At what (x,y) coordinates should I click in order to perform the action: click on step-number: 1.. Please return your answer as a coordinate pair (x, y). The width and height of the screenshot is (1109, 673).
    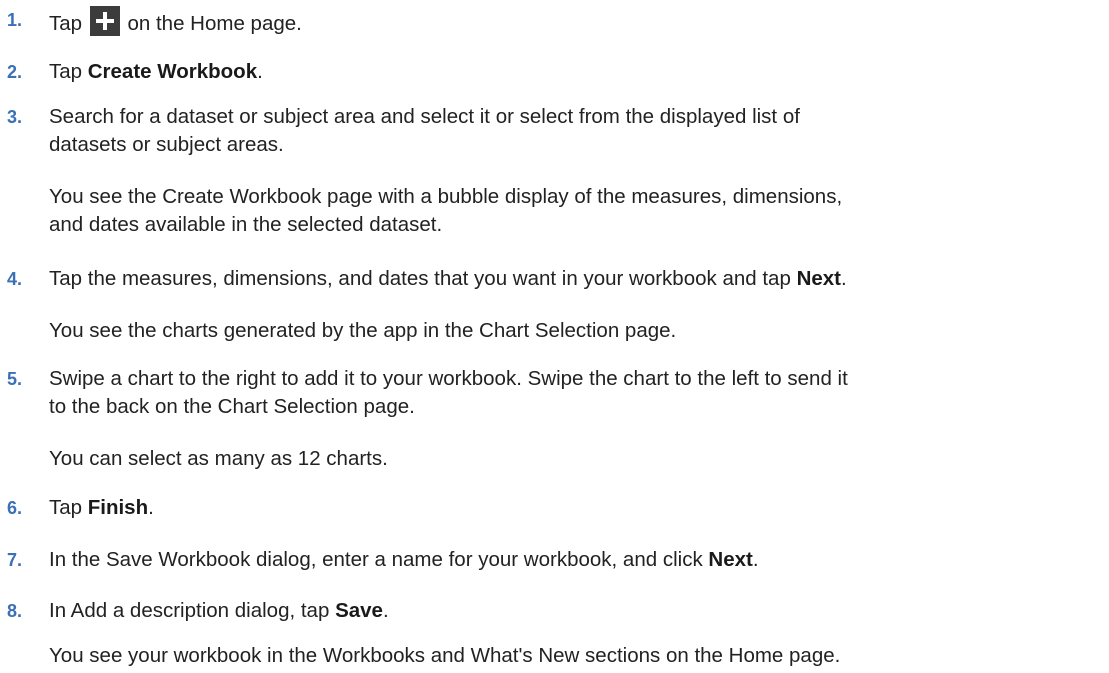
    Looking at the image, I should click on (15, 20).